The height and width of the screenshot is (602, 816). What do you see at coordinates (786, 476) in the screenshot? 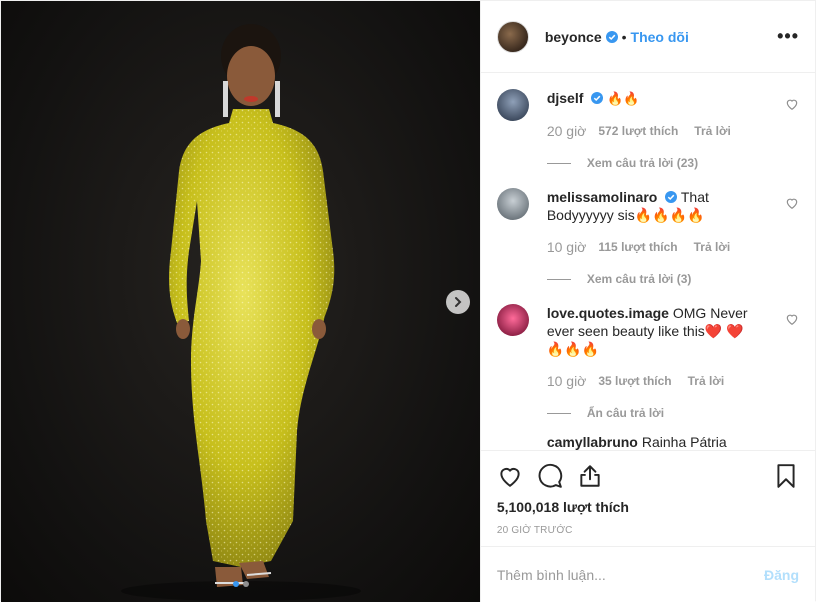
I see `bookmark-icon` at bounding box center [786, 476].